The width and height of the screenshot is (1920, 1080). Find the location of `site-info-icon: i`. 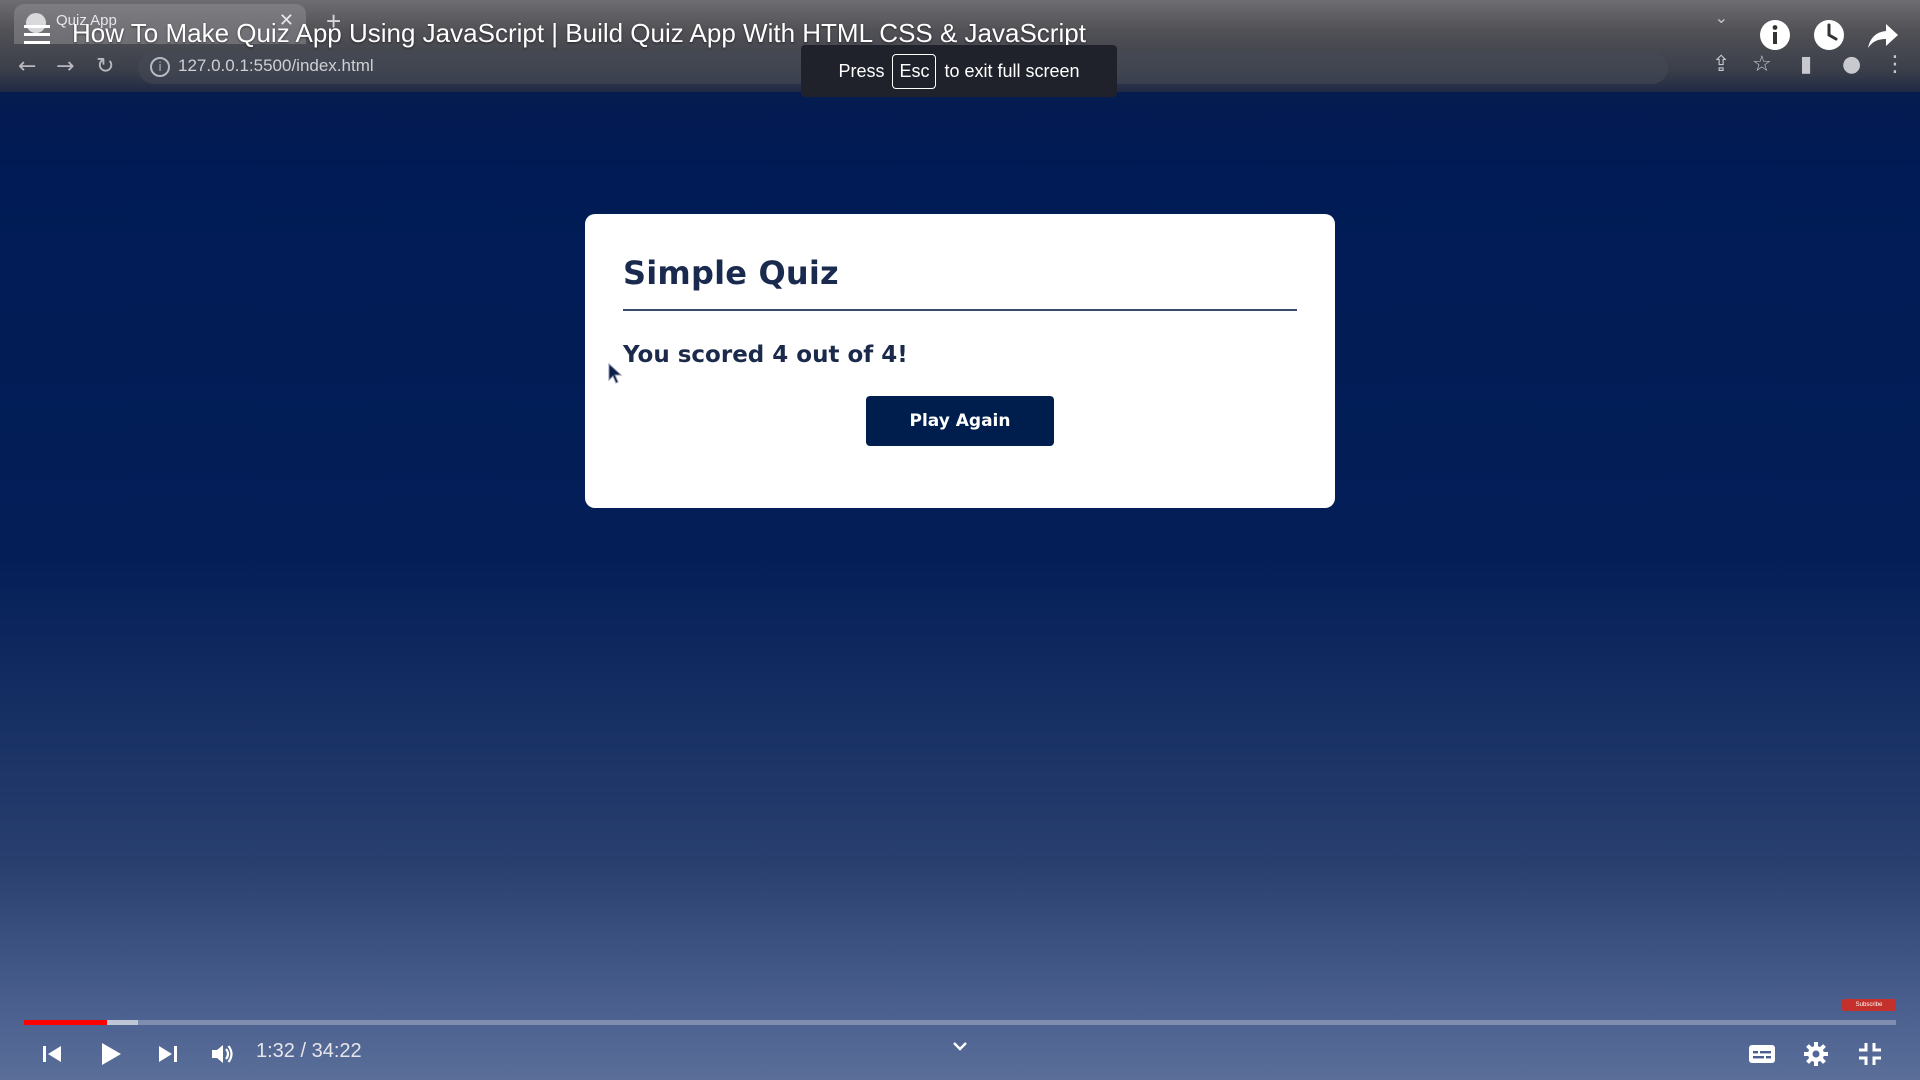

site-info-icon: i is located at coordinates (160, 67).